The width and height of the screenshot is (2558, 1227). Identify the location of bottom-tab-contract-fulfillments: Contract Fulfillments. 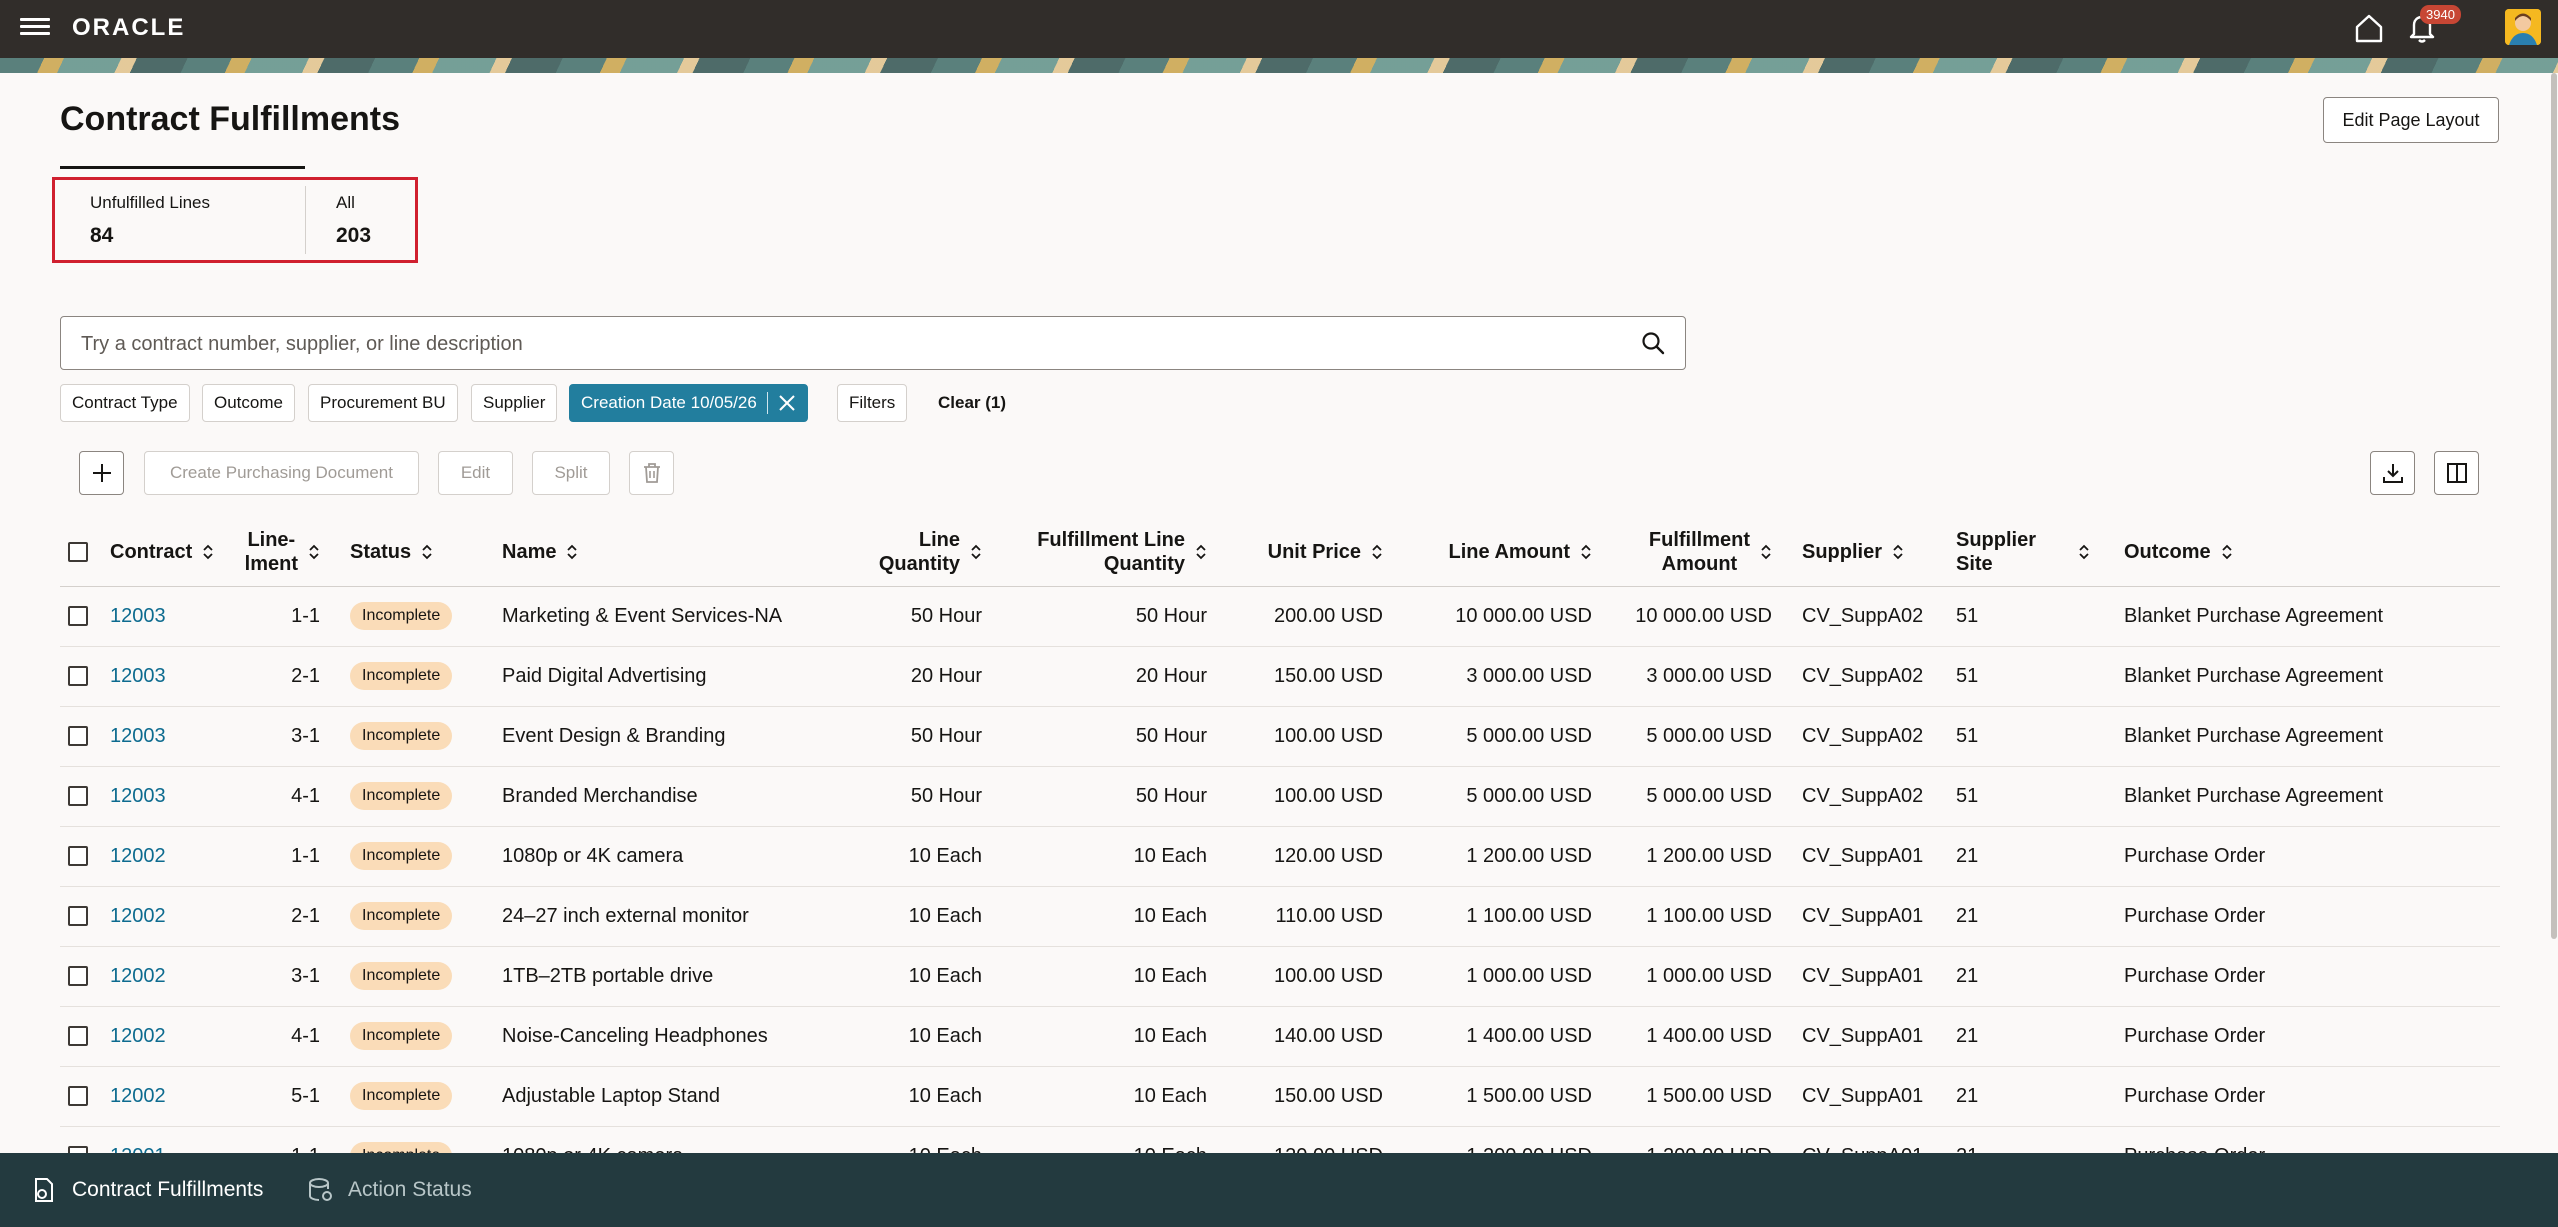
(146, 1190).